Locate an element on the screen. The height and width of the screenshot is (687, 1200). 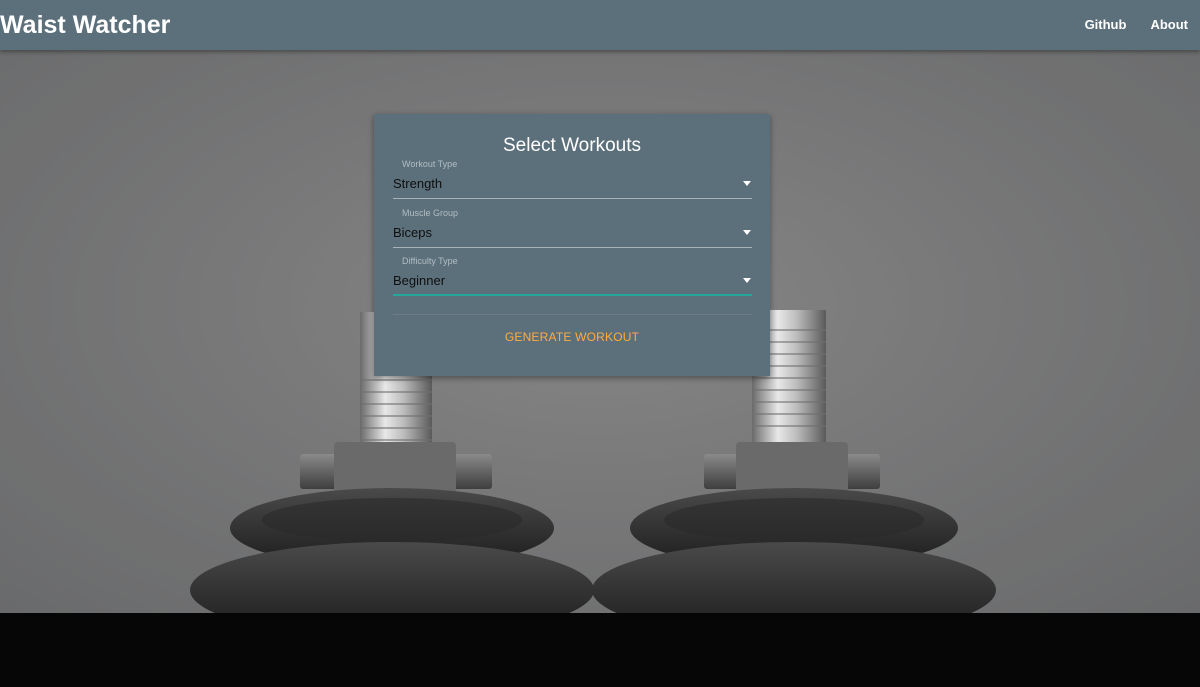
brand-logo-text: Waist Watcher is located at coordinates (85, 25).